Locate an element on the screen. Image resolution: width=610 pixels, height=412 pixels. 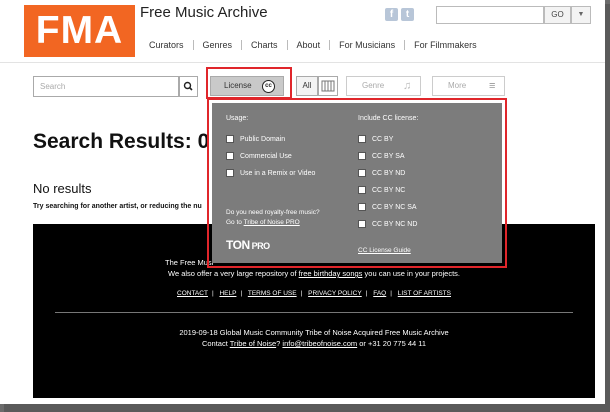
cc-option-by-nd: CC BY ND is located at coordinates (381, 173).